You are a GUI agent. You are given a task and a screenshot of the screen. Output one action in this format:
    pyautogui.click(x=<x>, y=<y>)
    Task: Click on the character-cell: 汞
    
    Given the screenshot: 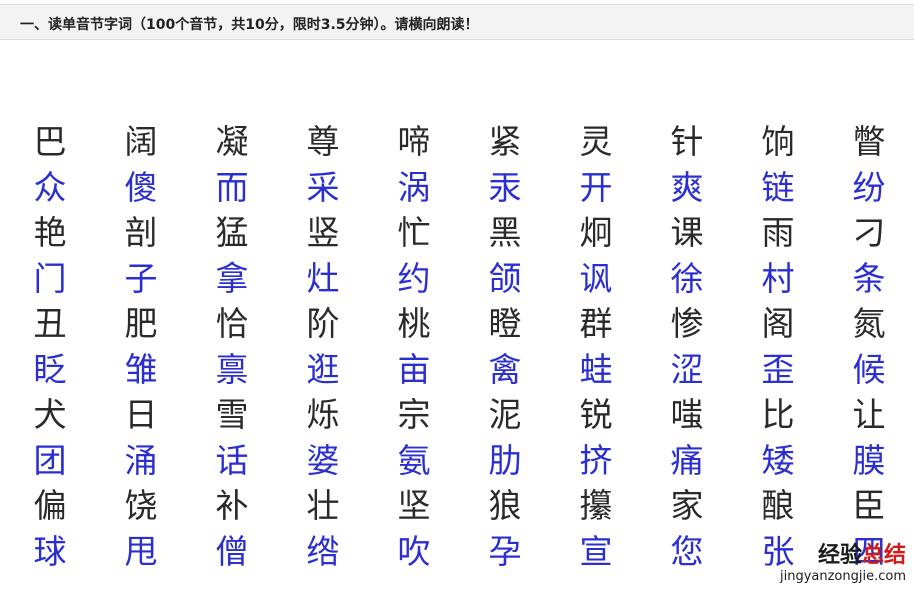 What is the action you would take?
    pyautogui.click(x=505, y=187)
    